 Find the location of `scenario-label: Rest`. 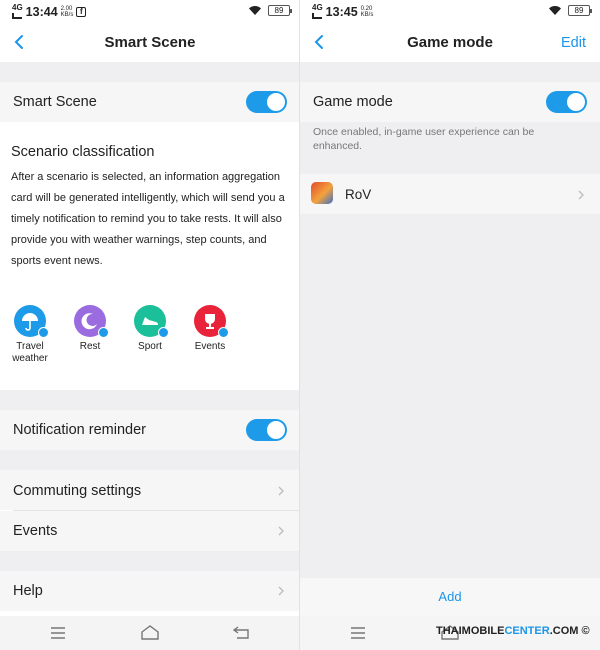

scenario-label: Rest is located at coordinates (90, 346).